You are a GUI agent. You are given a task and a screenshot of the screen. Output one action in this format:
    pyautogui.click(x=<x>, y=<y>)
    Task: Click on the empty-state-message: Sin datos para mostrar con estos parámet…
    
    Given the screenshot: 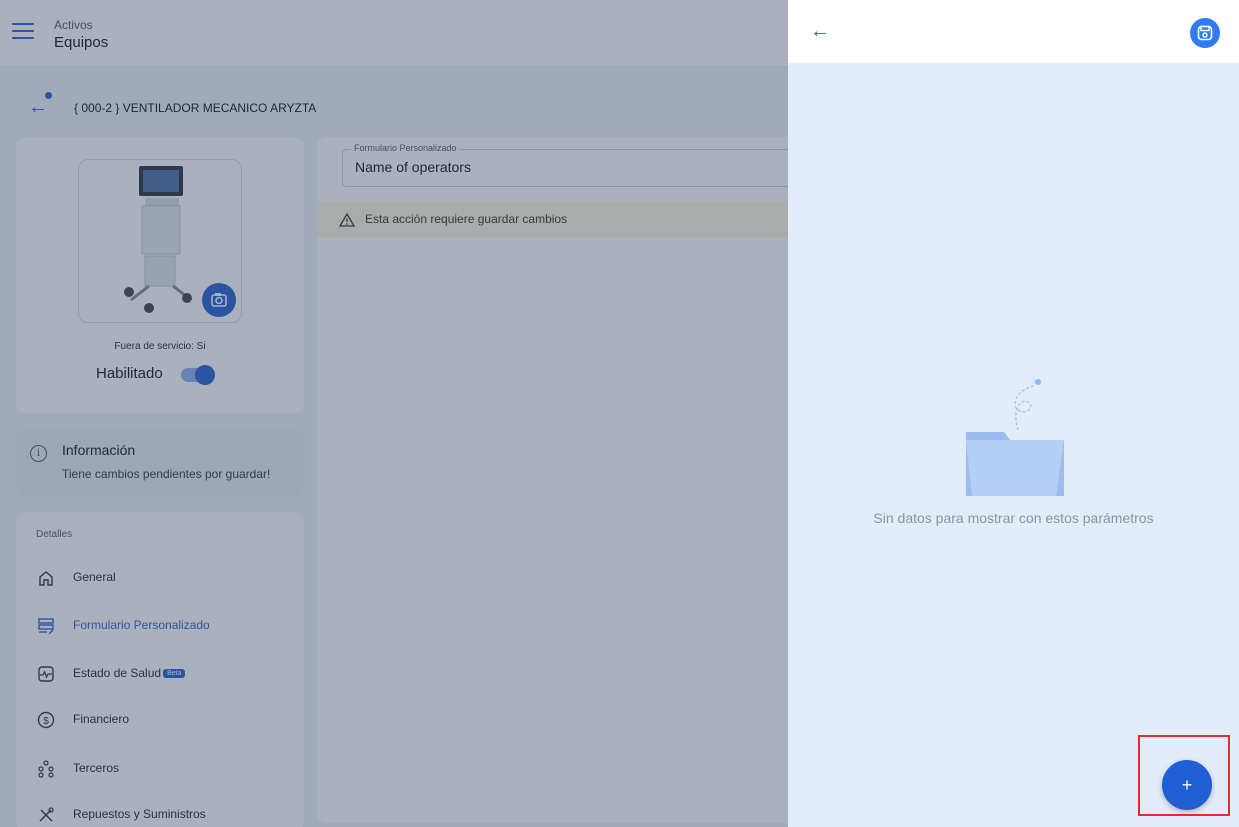 What is the action you would take?
    pyautogui.click(x=1013, y=518)
    